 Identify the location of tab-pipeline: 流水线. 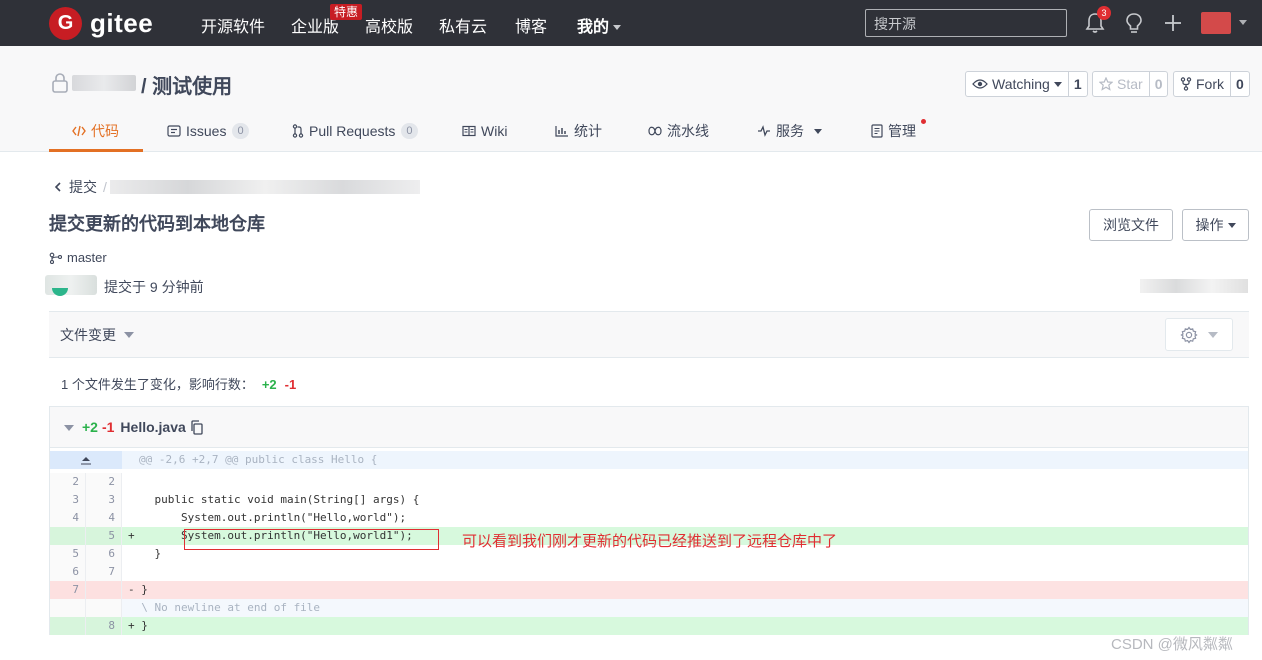
(678, 131).